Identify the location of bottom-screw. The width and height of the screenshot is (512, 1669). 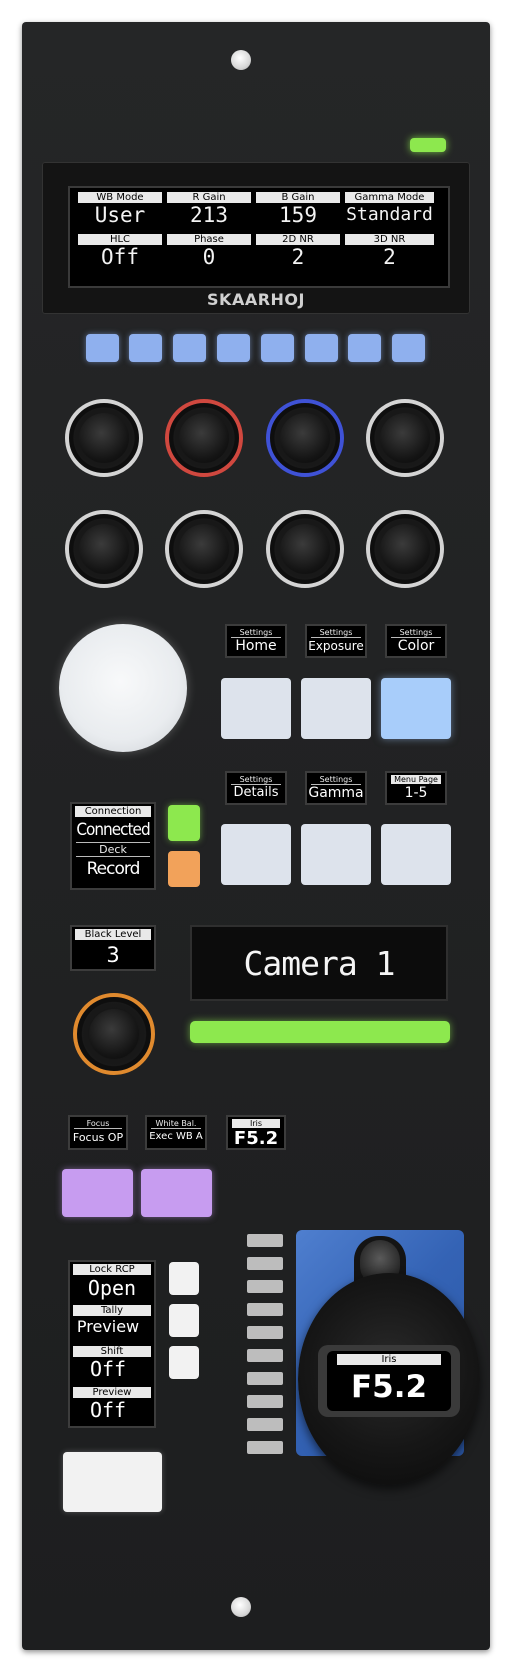
(241, 1607).